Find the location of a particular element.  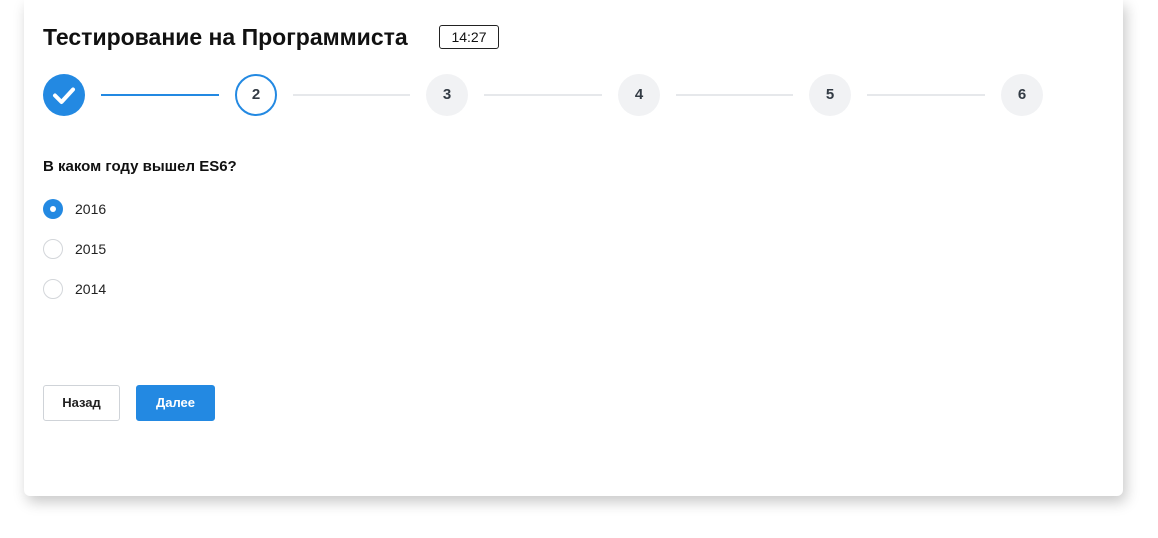

step-1-completed is located at coordinates (64, 95).